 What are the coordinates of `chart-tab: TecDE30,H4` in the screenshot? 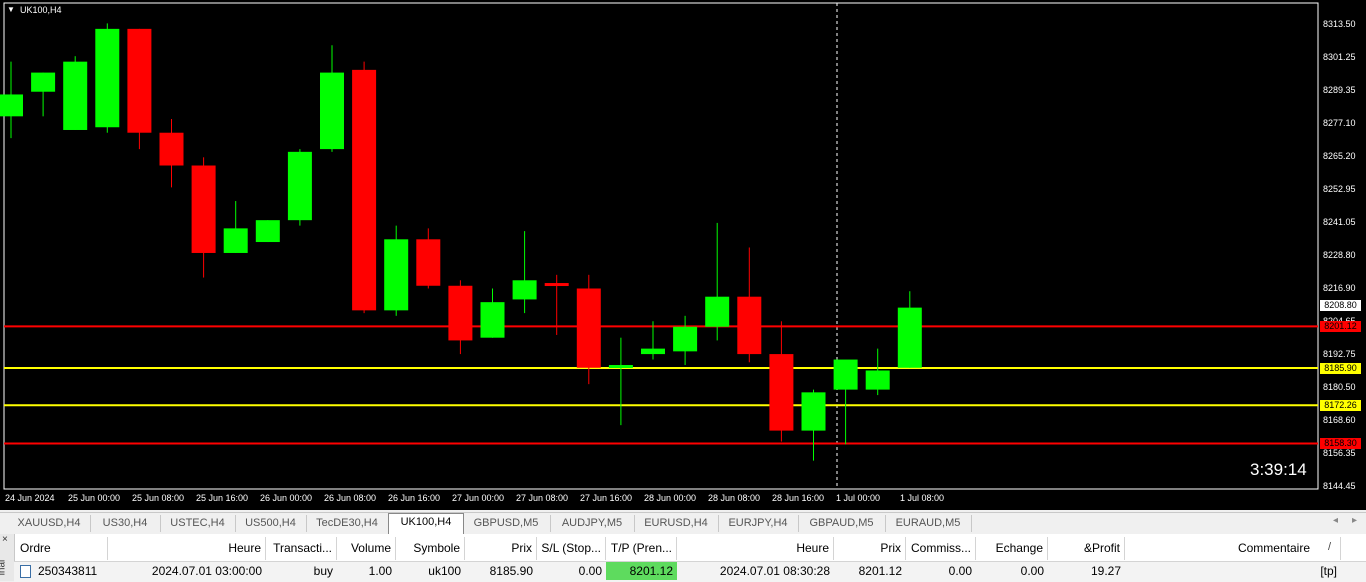 It's located at (347, 523).